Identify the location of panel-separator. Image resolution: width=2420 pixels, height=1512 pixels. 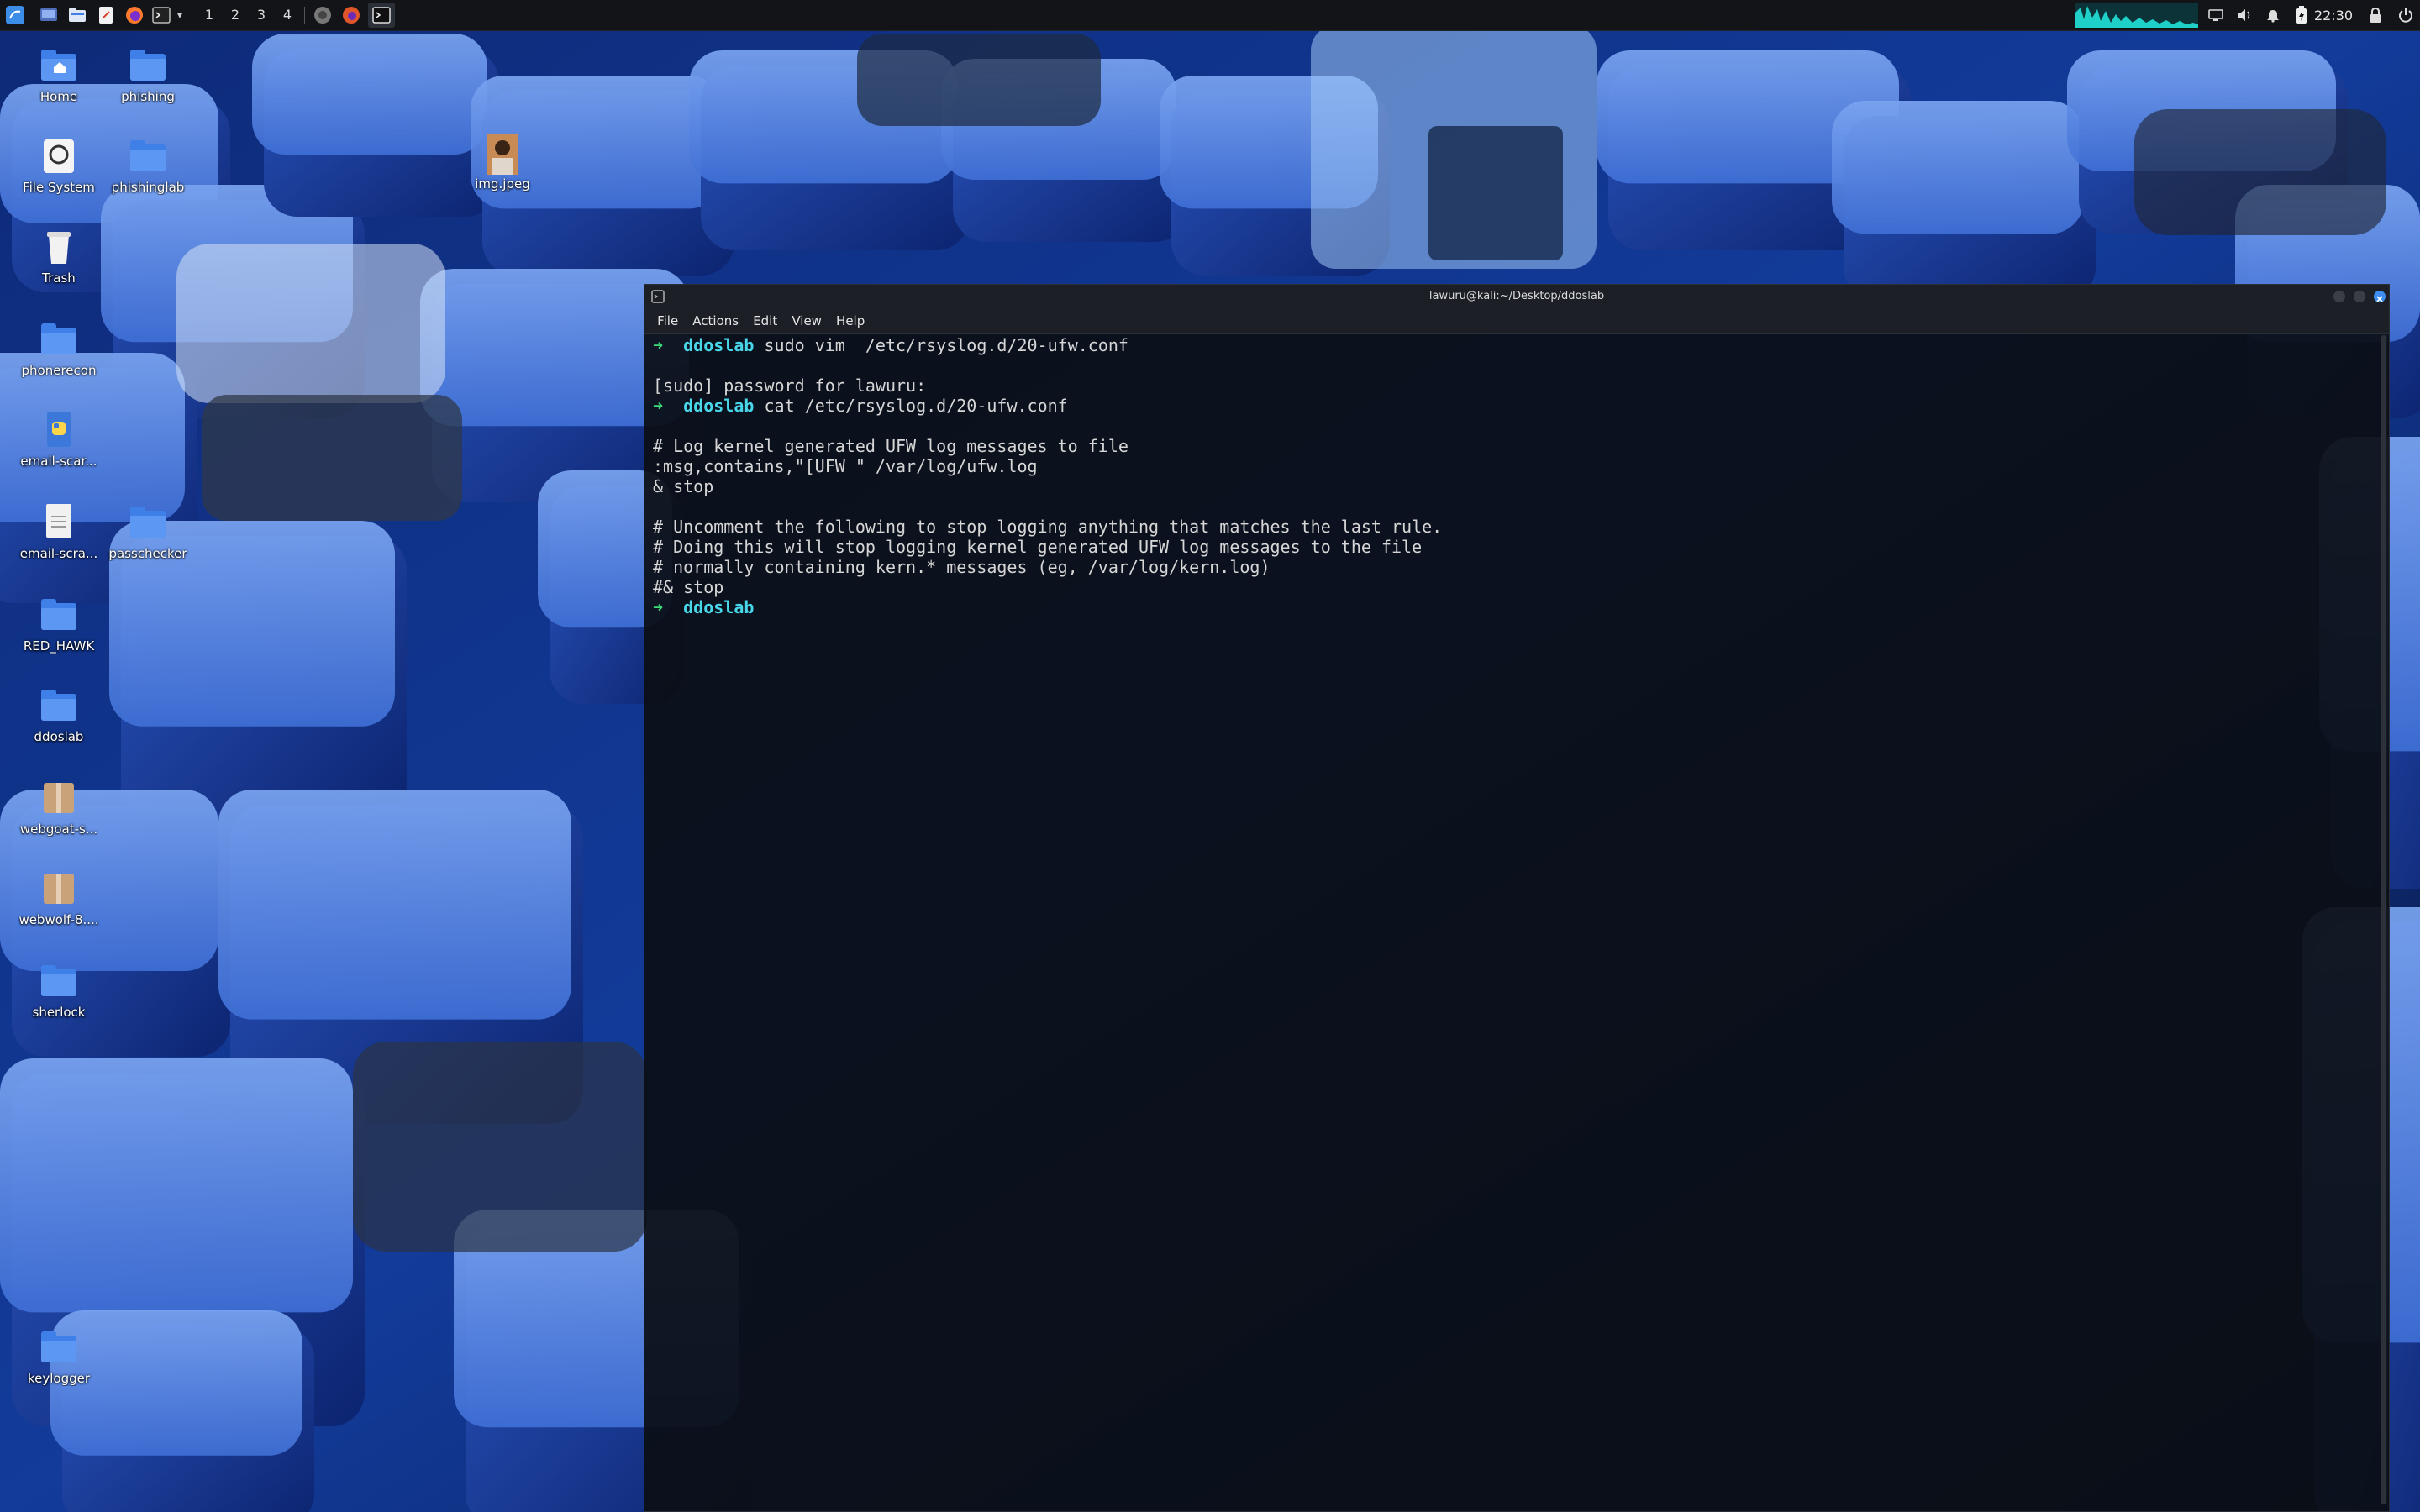
(304, 15).